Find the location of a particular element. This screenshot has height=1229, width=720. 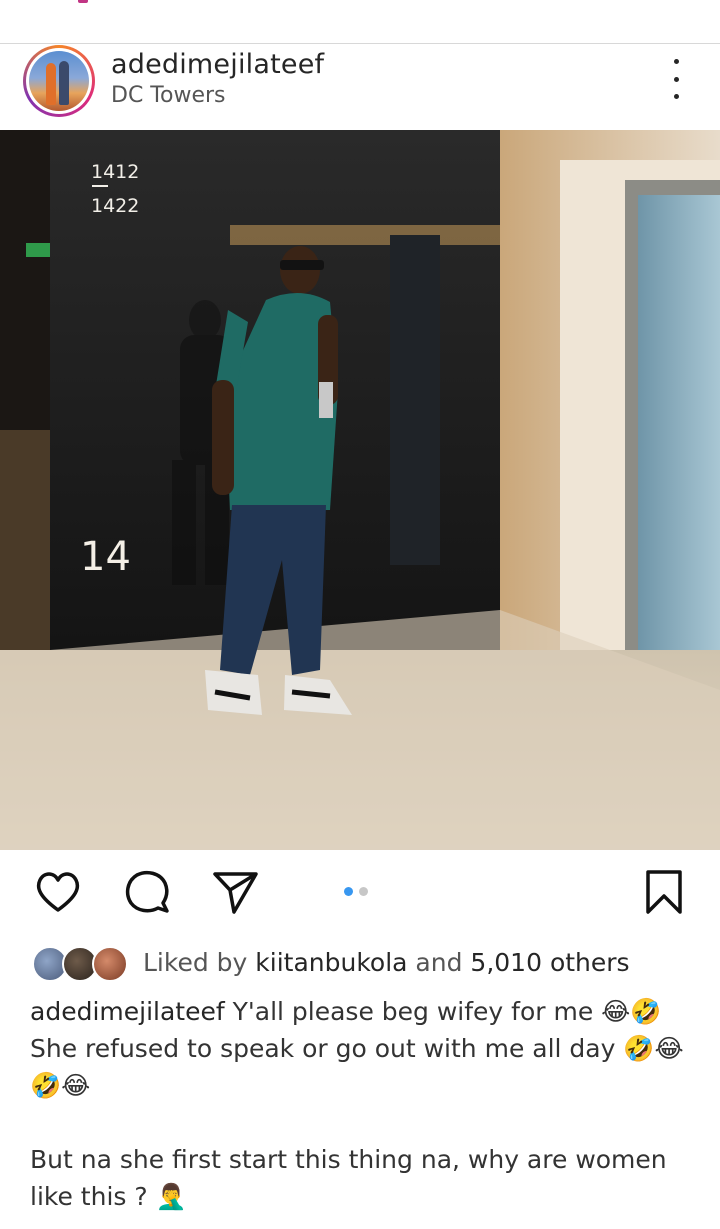

comment-button is located at coordinates (147, 892).